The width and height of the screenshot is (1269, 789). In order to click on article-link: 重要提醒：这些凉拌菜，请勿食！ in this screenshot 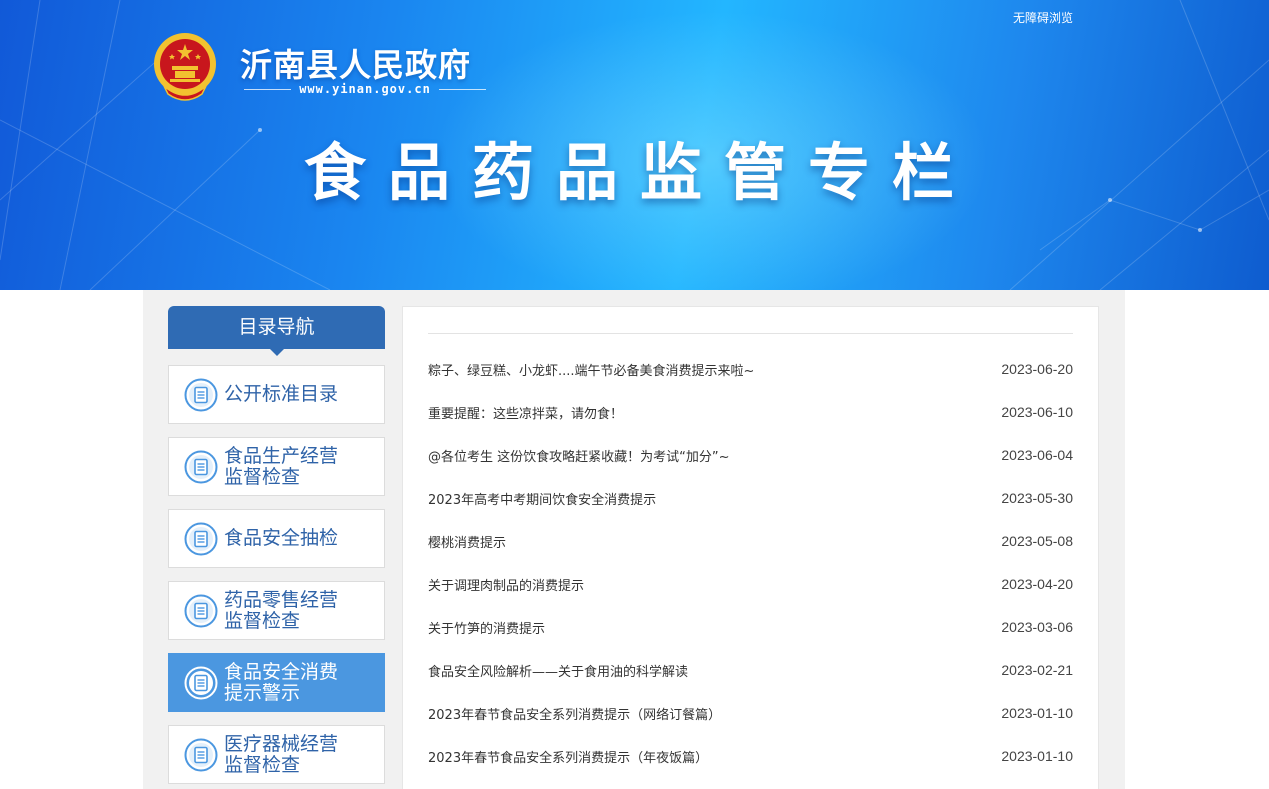, I will do `click(525, 412)`.